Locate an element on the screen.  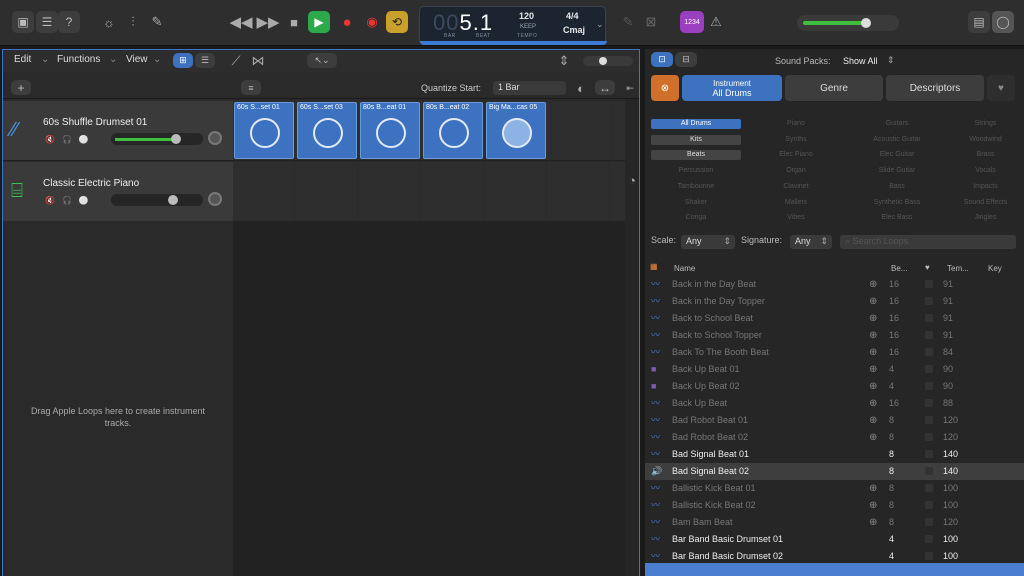
pan-knob is located at coordinates (215, 138).